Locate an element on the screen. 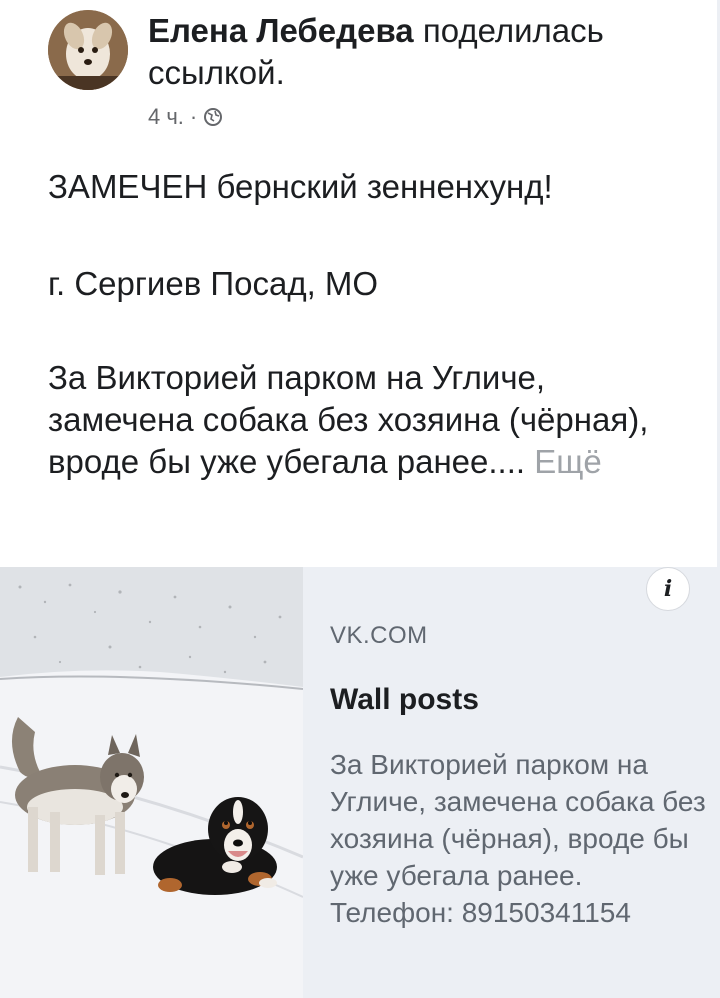 Image resolution: width=720 pixels, height=998 pixels. info-icon: i is located at coordinates (668, 589).